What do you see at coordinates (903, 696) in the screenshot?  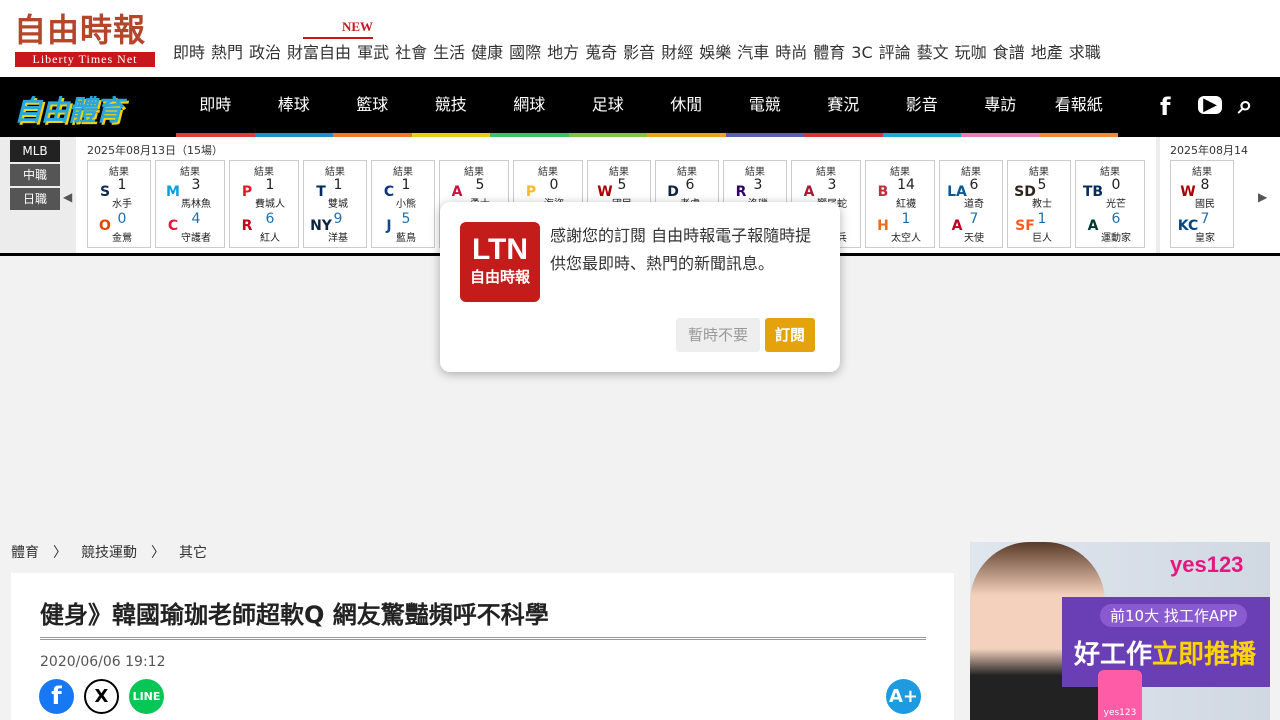 I see `font-size-button: A+` at bounding box center [903, 696].